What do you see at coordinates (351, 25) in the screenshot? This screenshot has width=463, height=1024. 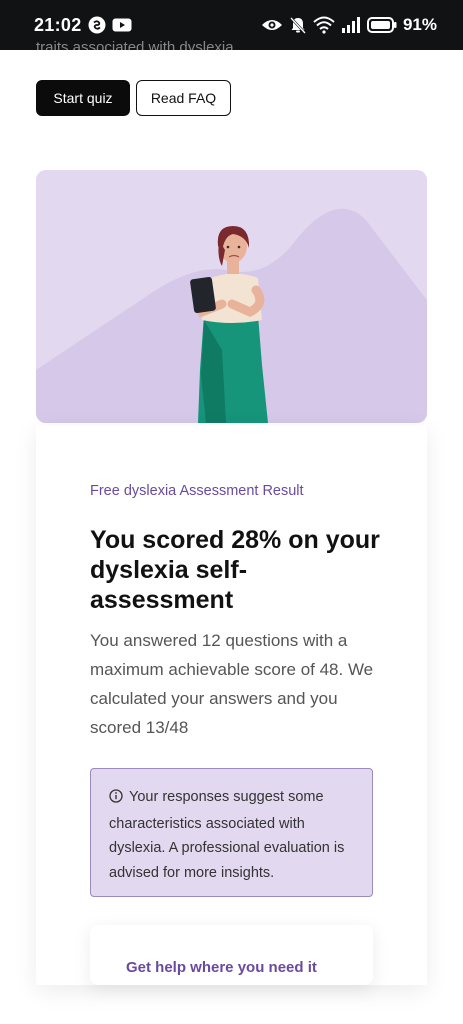 I see `signal-icon` at bounding box center [351, 25].